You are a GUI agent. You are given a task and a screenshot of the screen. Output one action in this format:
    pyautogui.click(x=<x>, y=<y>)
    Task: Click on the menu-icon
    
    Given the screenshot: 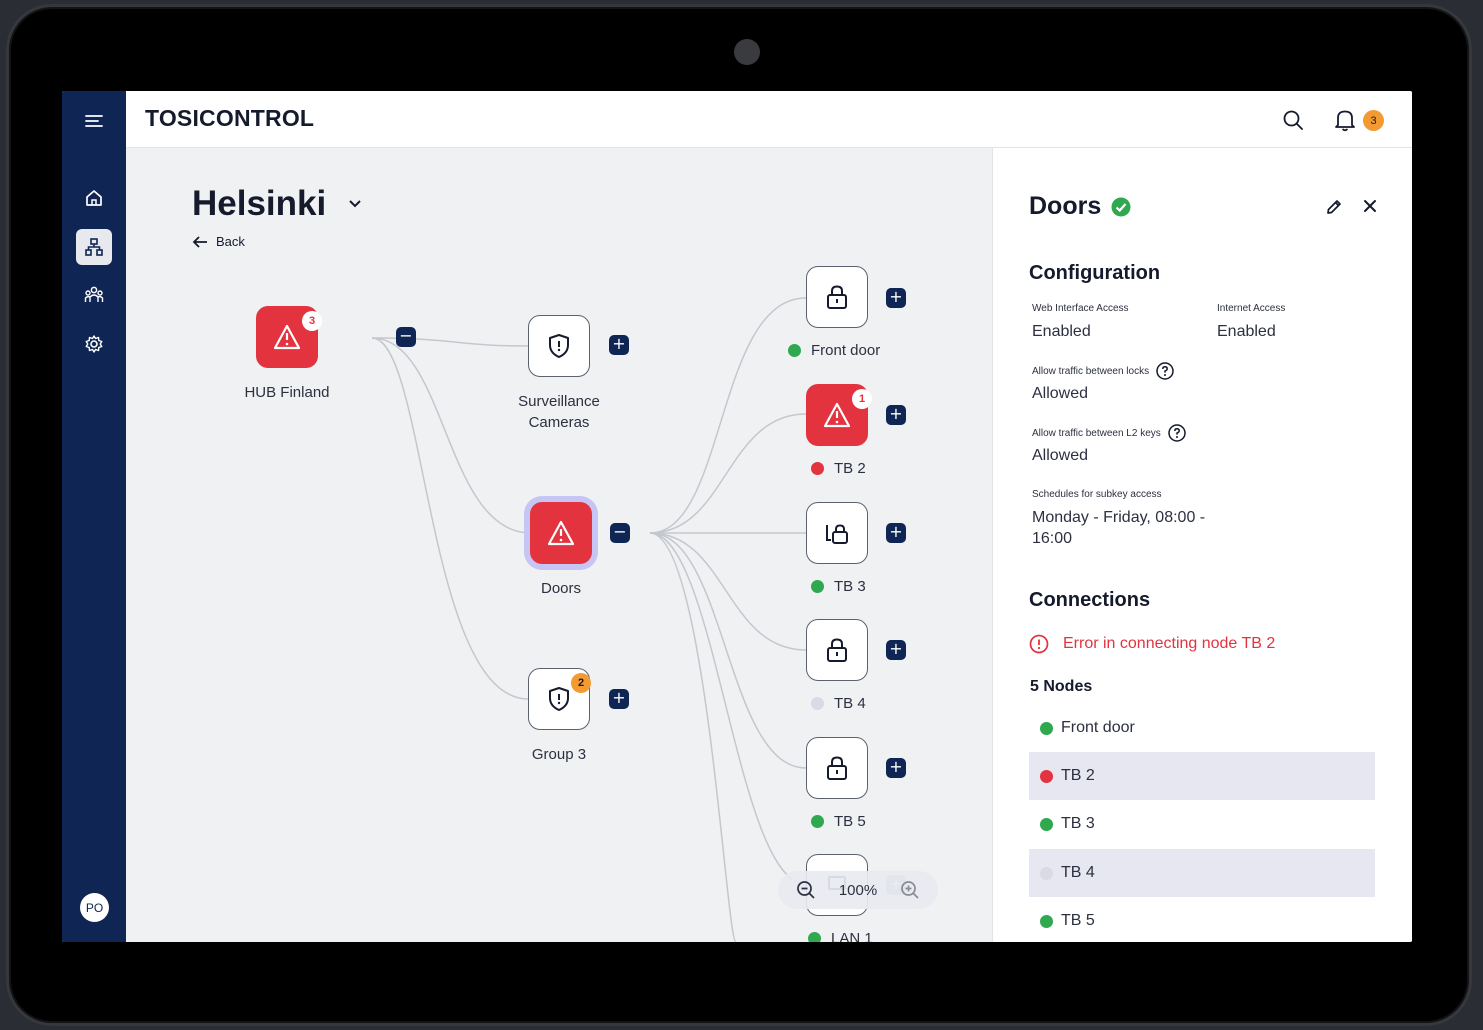 What is the action you would take?
    pyautogui.click(x=94, y=121)
    